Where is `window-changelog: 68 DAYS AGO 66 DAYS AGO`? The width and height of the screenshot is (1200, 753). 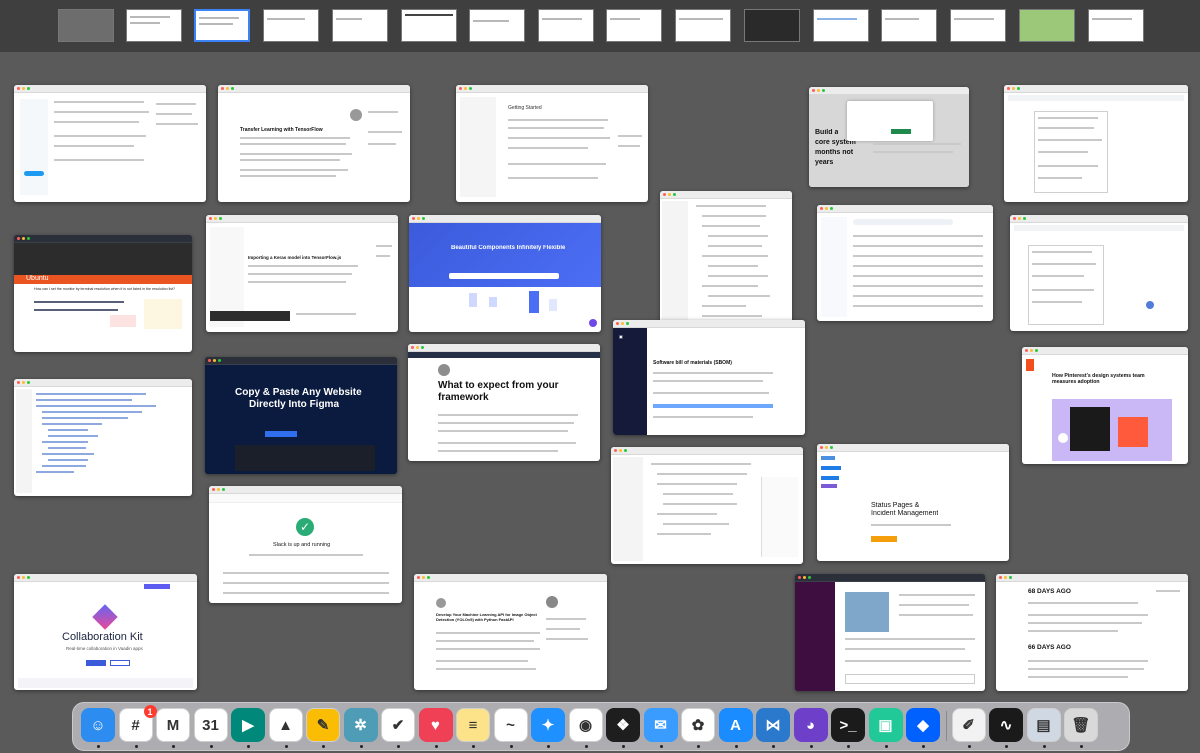
window-changelog: 68 DAYS AGO 66 DAYS AGO is located at coordinates (1092, 632).